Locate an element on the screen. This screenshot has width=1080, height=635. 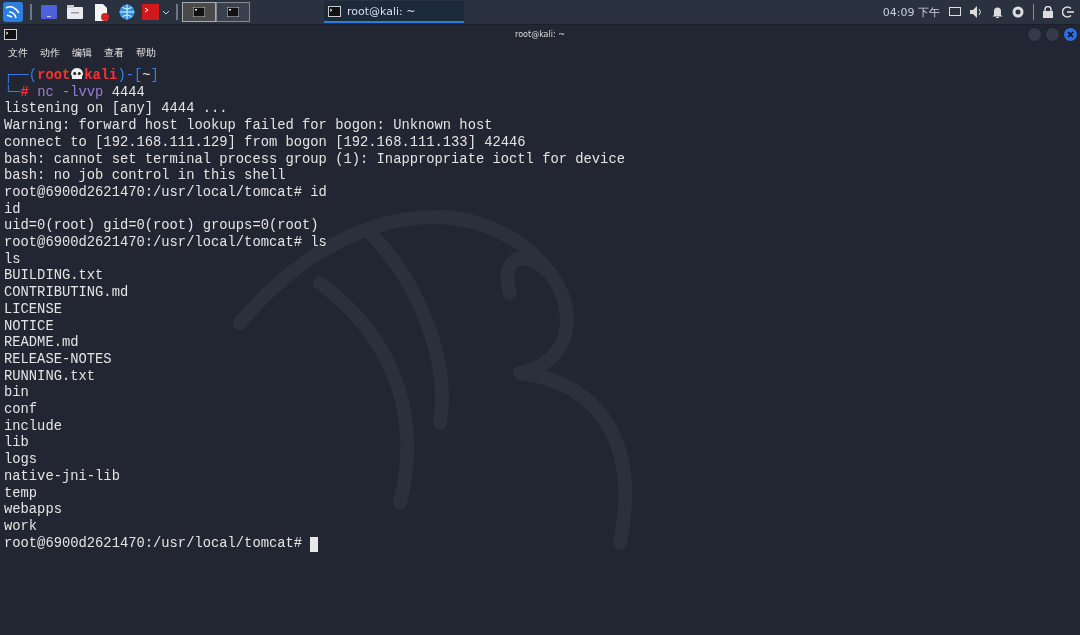
logout-icon is located at coordinates (1068, 12).